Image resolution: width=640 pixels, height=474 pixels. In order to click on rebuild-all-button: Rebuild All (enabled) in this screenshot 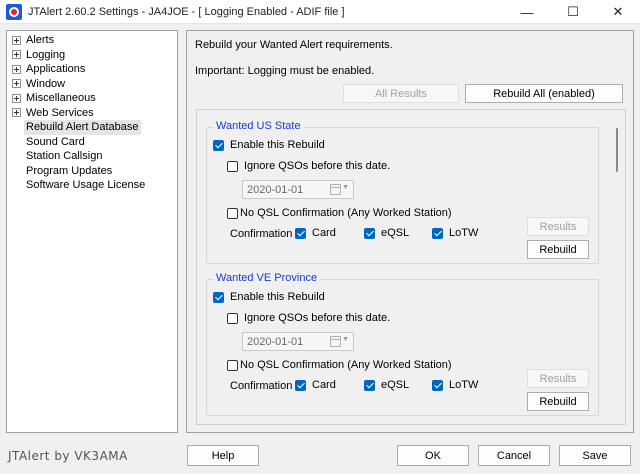, I will do `click(544, 93)`.